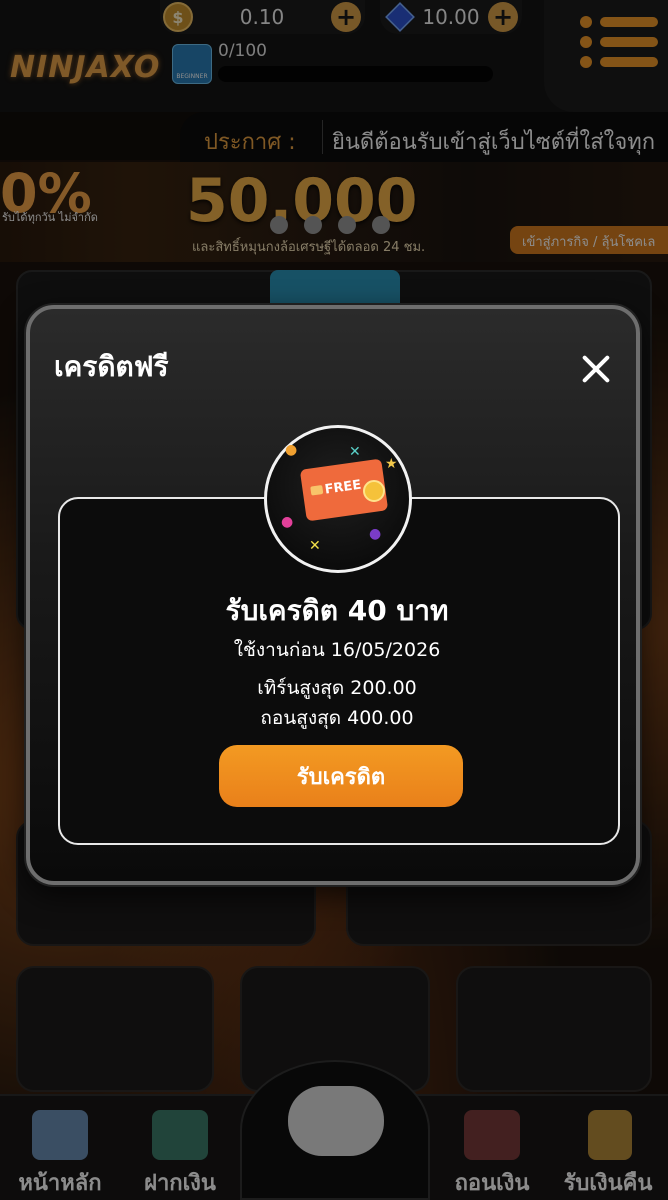 This screenshot has width=668, height=1200. I want to click on max-turnover-text: เทิร์นสูงสุด 200.00, so click(337, 688).